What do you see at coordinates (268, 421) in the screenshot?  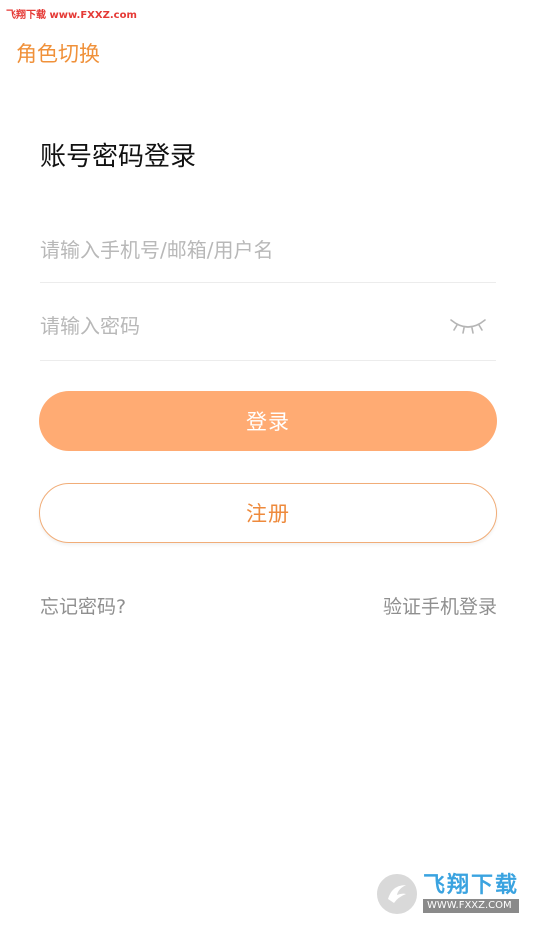 I see `login-button: 登录` at bounding box center [268, 421].